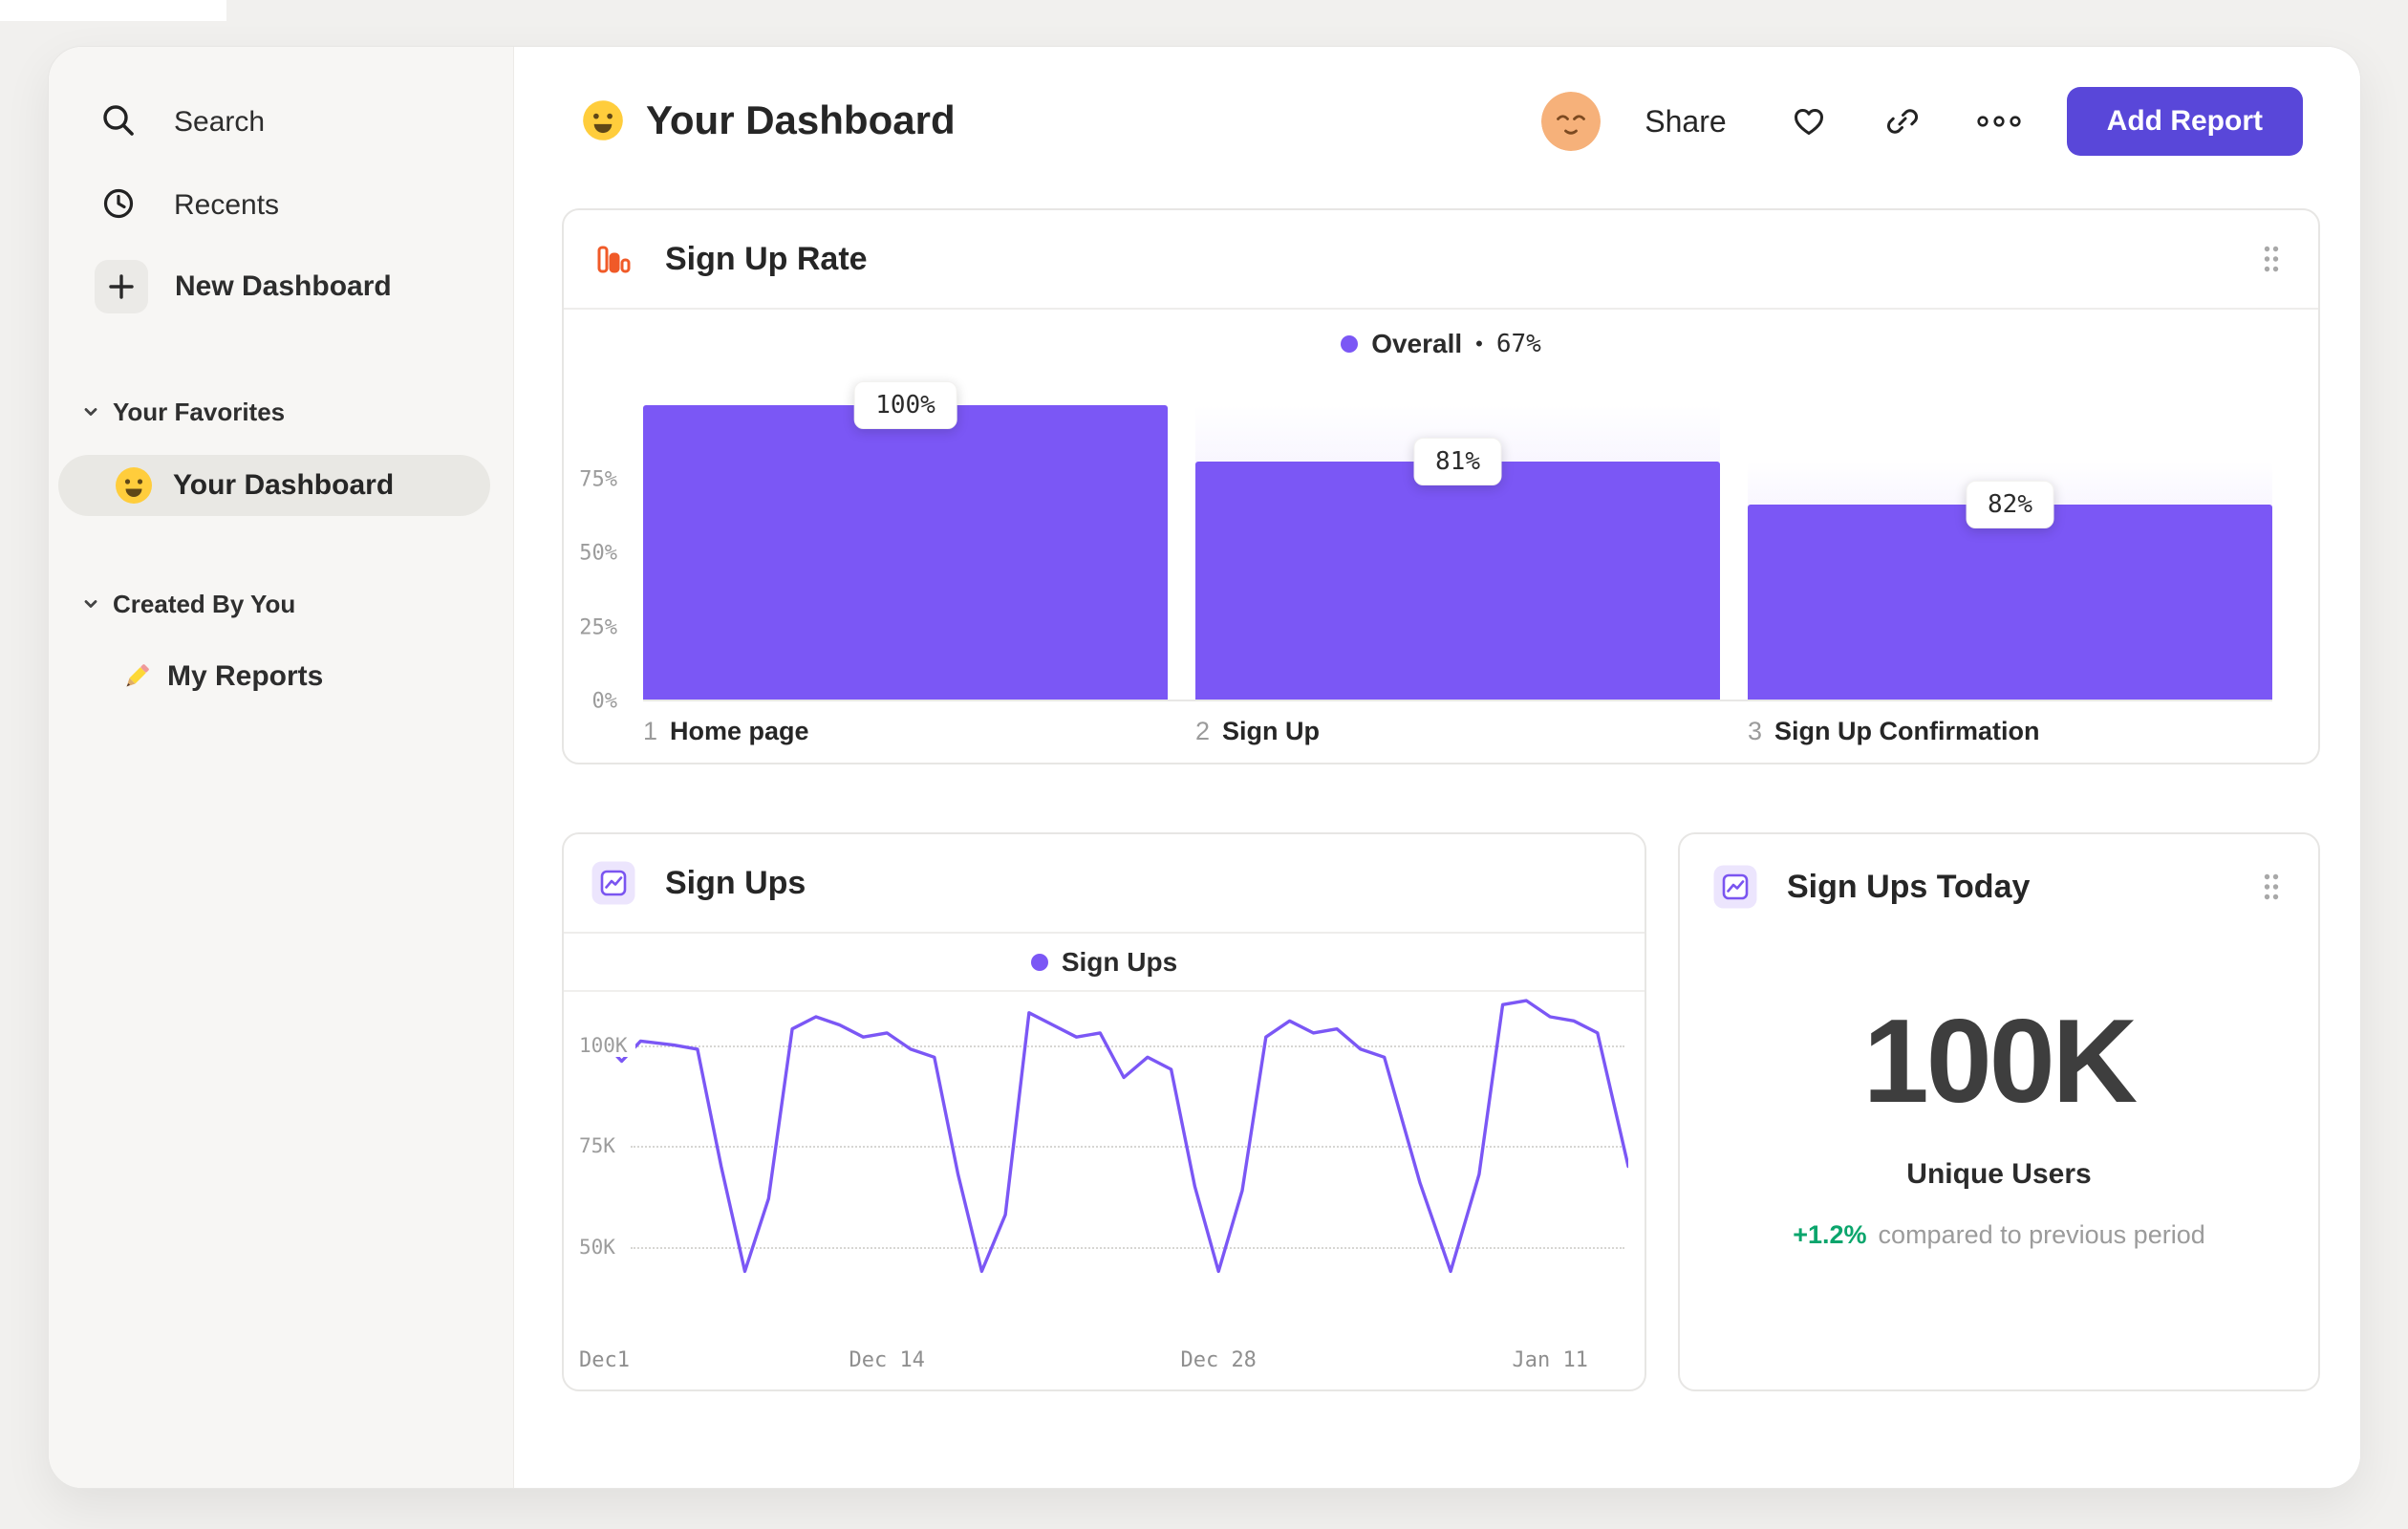 This screenshot has width=2408, height=1529. Describe the element at coordinates (2185, 121) in the screenshot. I see `add-report-button: Add Report` at that location.